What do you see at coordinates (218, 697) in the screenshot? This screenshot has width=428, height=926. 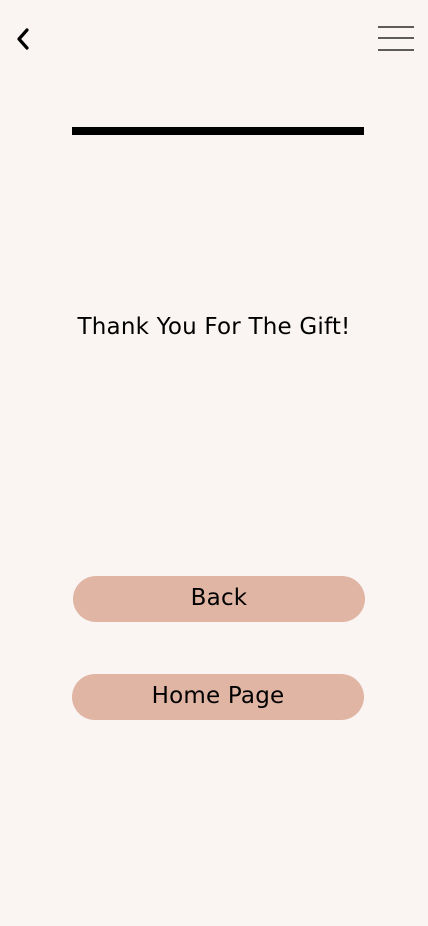 I see `home-page-button: Home Page` at bounding box center [218, 697].